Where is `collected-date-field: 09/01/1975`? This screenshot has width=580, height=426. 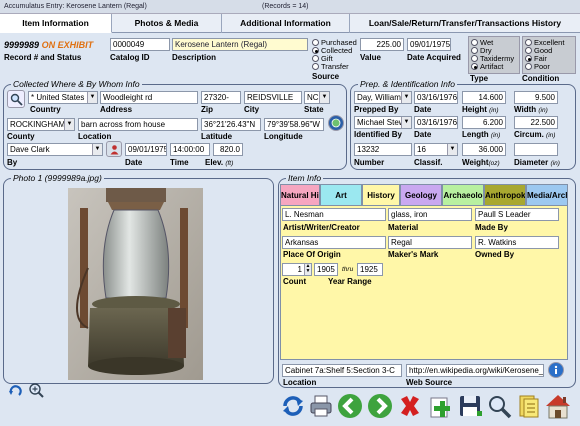 collected-date-field: 09/01/1975 is located at coordinates (146, 149).